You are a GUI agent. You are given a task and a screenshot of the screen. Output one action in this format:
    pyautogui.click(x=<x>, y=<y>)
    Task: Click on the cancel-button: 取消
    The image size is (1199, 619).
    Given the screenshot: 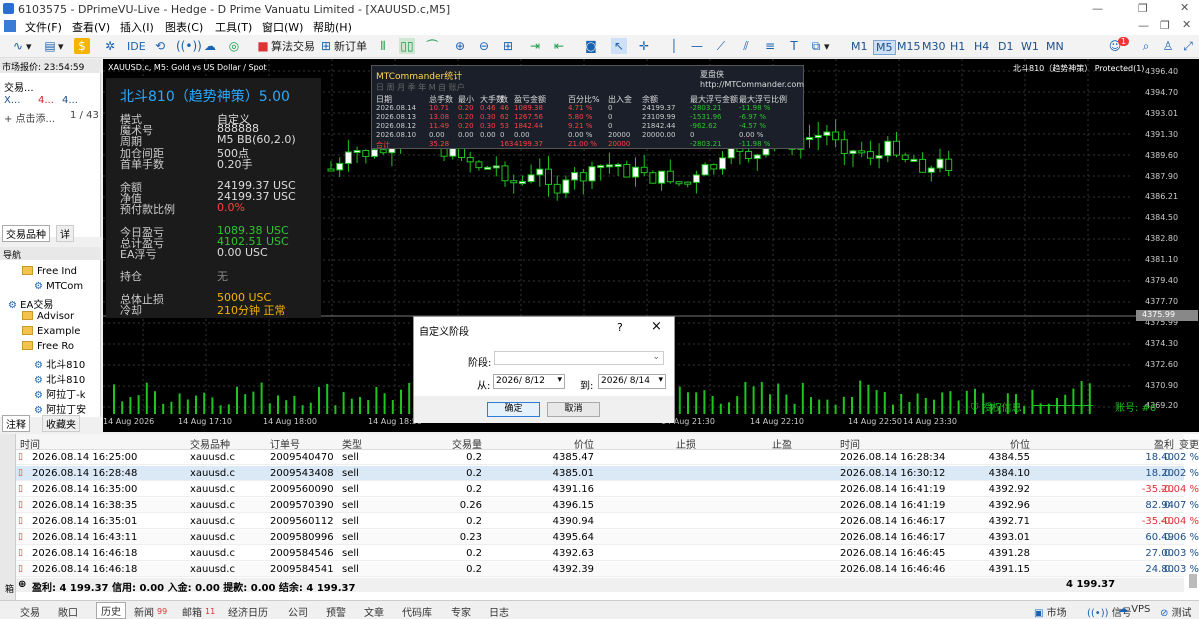 What is the action you would take?
    pyautogui.click(x=573, y=409)
    